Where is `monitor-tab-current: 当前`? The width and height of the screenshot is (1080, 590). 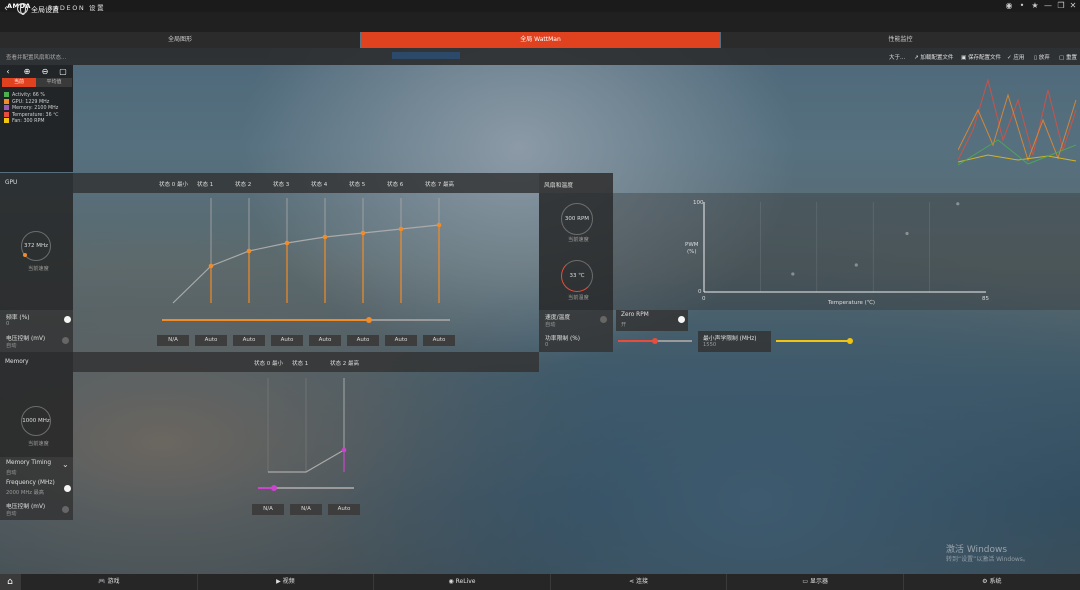
monitor-tab-current: 当前 is located at coordinates (19, 82).